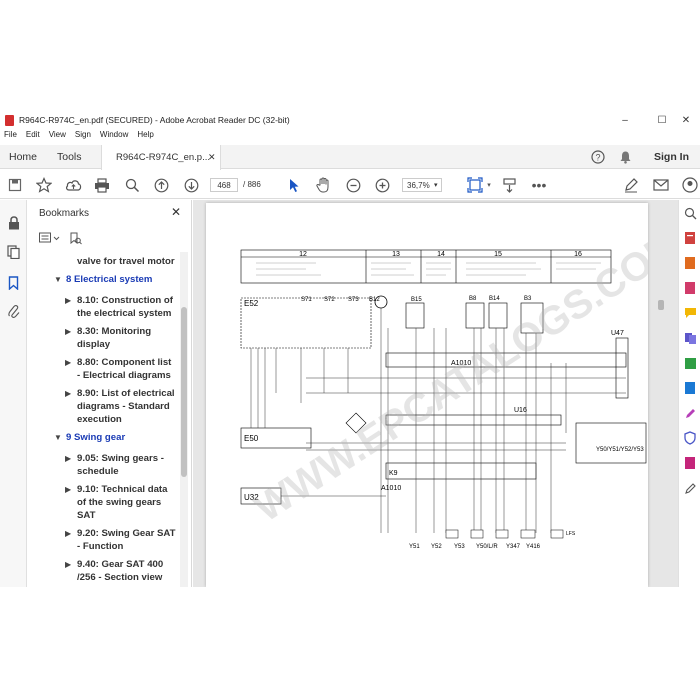 The image size is (700, 700). What do you see at coordinates (690, 338) in the screenshot?
I see `combine-files-icon` at bounding box center [690, 338].